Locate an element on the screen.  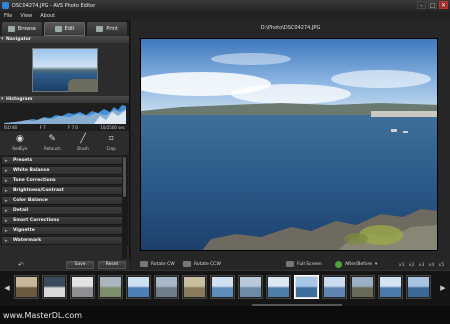
zoom-1: ×1 is located at coordinates (401, 264).